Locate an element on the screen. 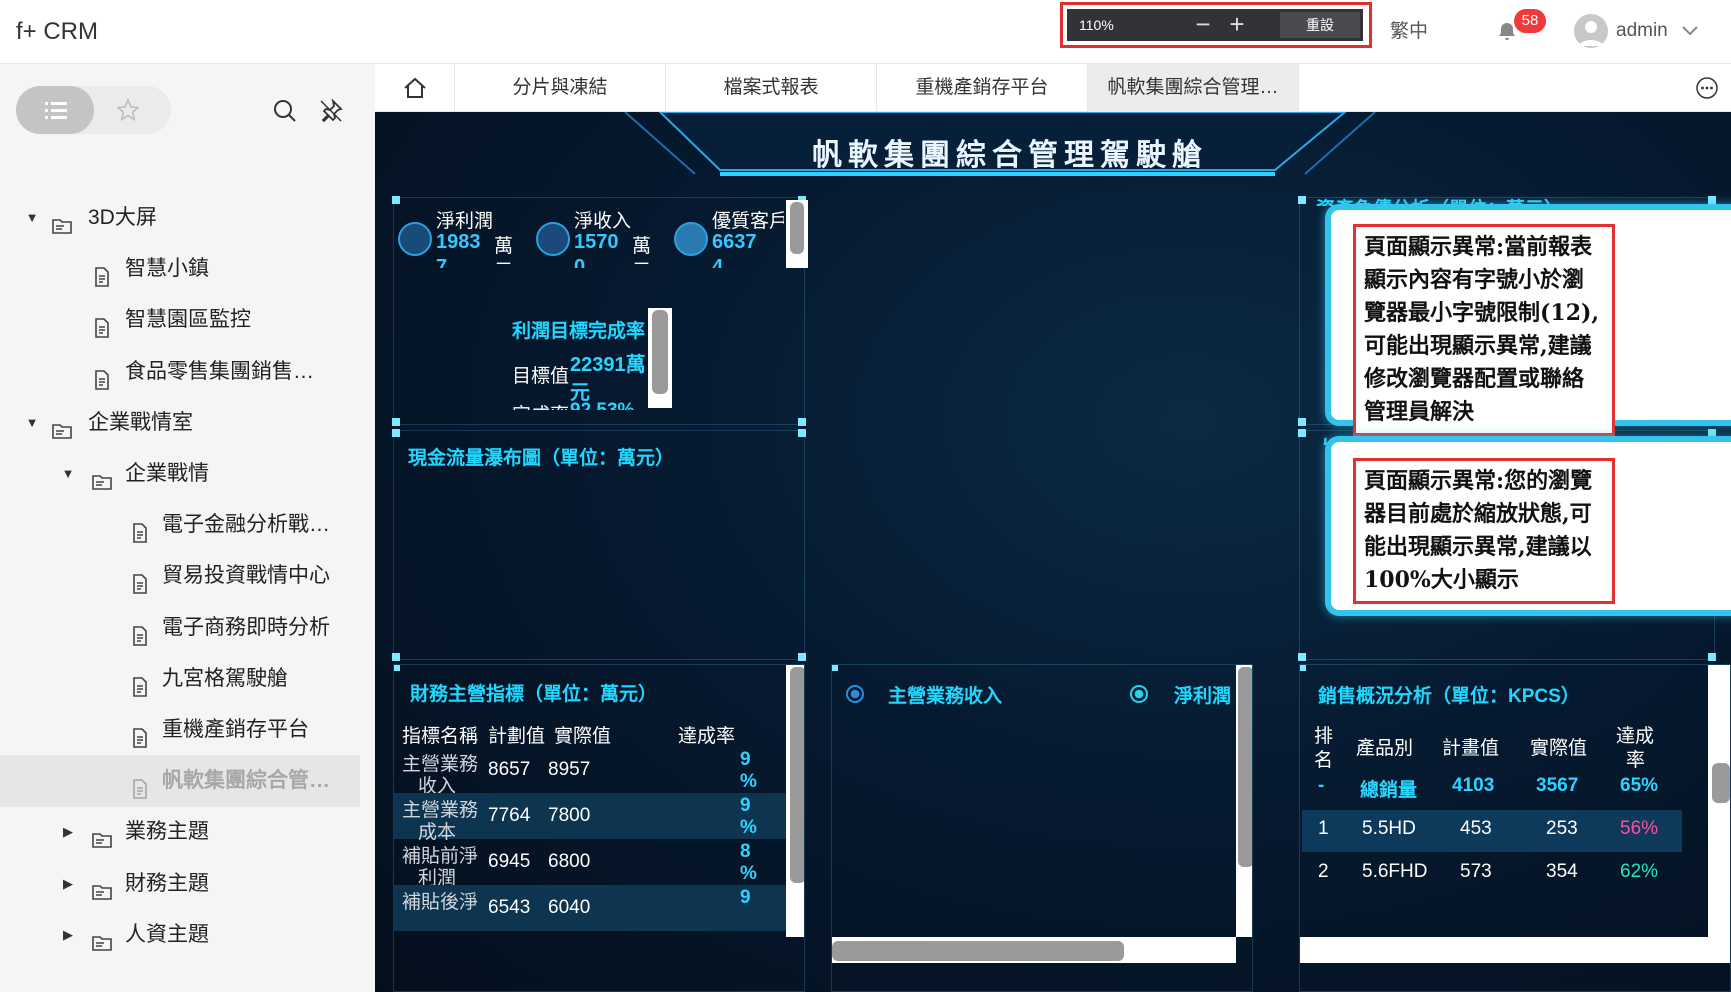 The width and height of the screenshot is (1731, 992). tree-item: 重機產銷存平台 is located at coordinates (180, 730).